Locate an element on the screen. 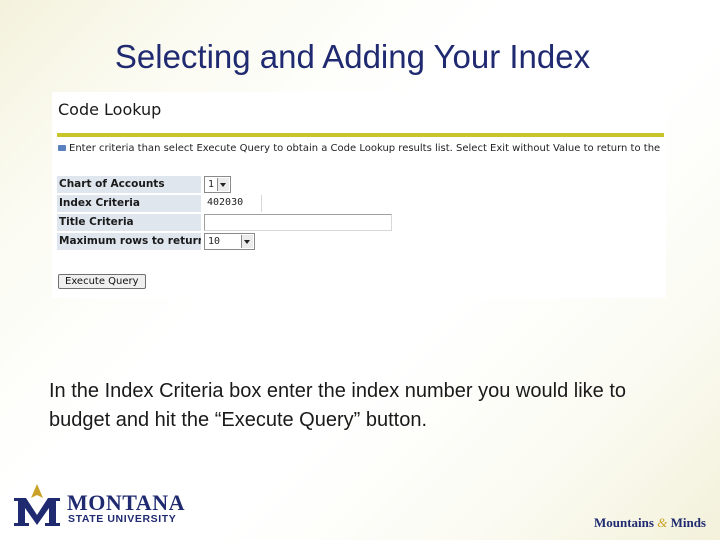 Image resolution: width=720 pixels, height=540 pixels. chart-of-accounts-value: 1 is located at coordinates (211, 184).